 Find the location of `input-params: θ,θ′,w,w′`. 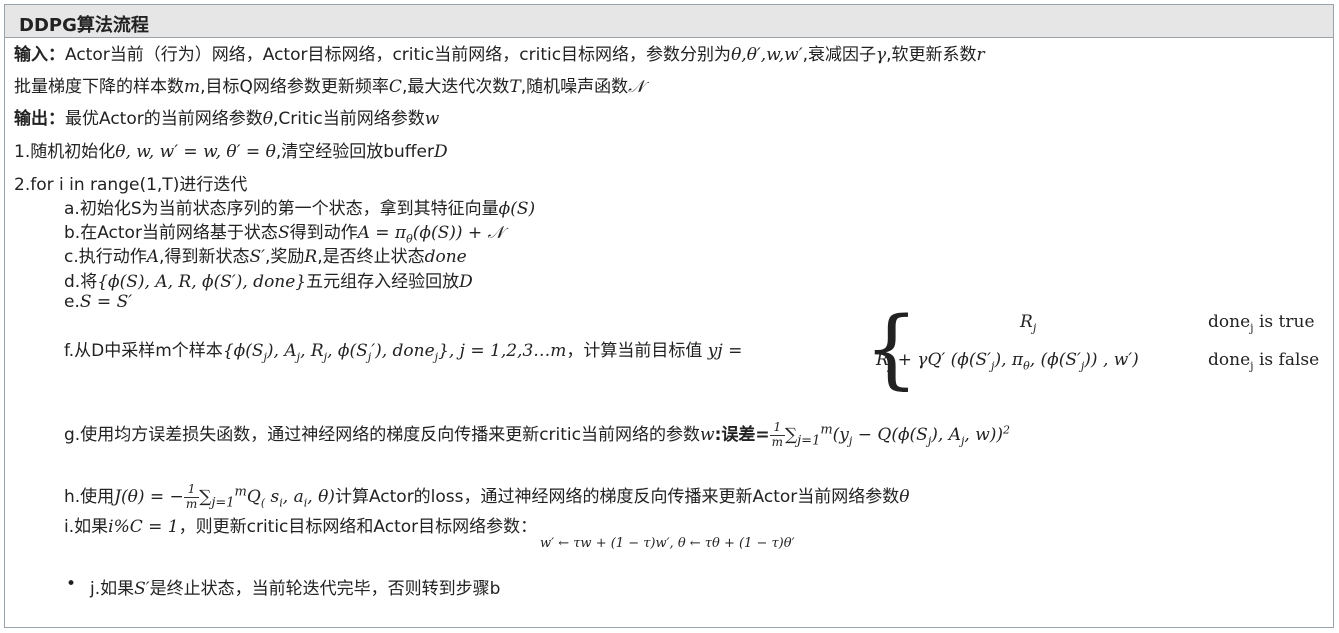

input-params: θ,θ′,w,w′ is located at coordinates (767, 55).